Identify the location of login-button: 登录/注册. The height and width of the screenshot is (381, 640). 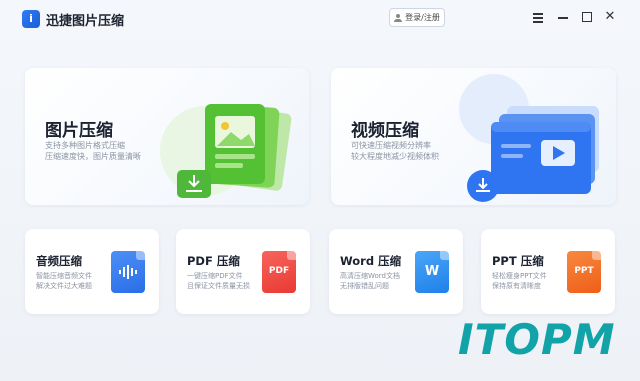
(417, 17).